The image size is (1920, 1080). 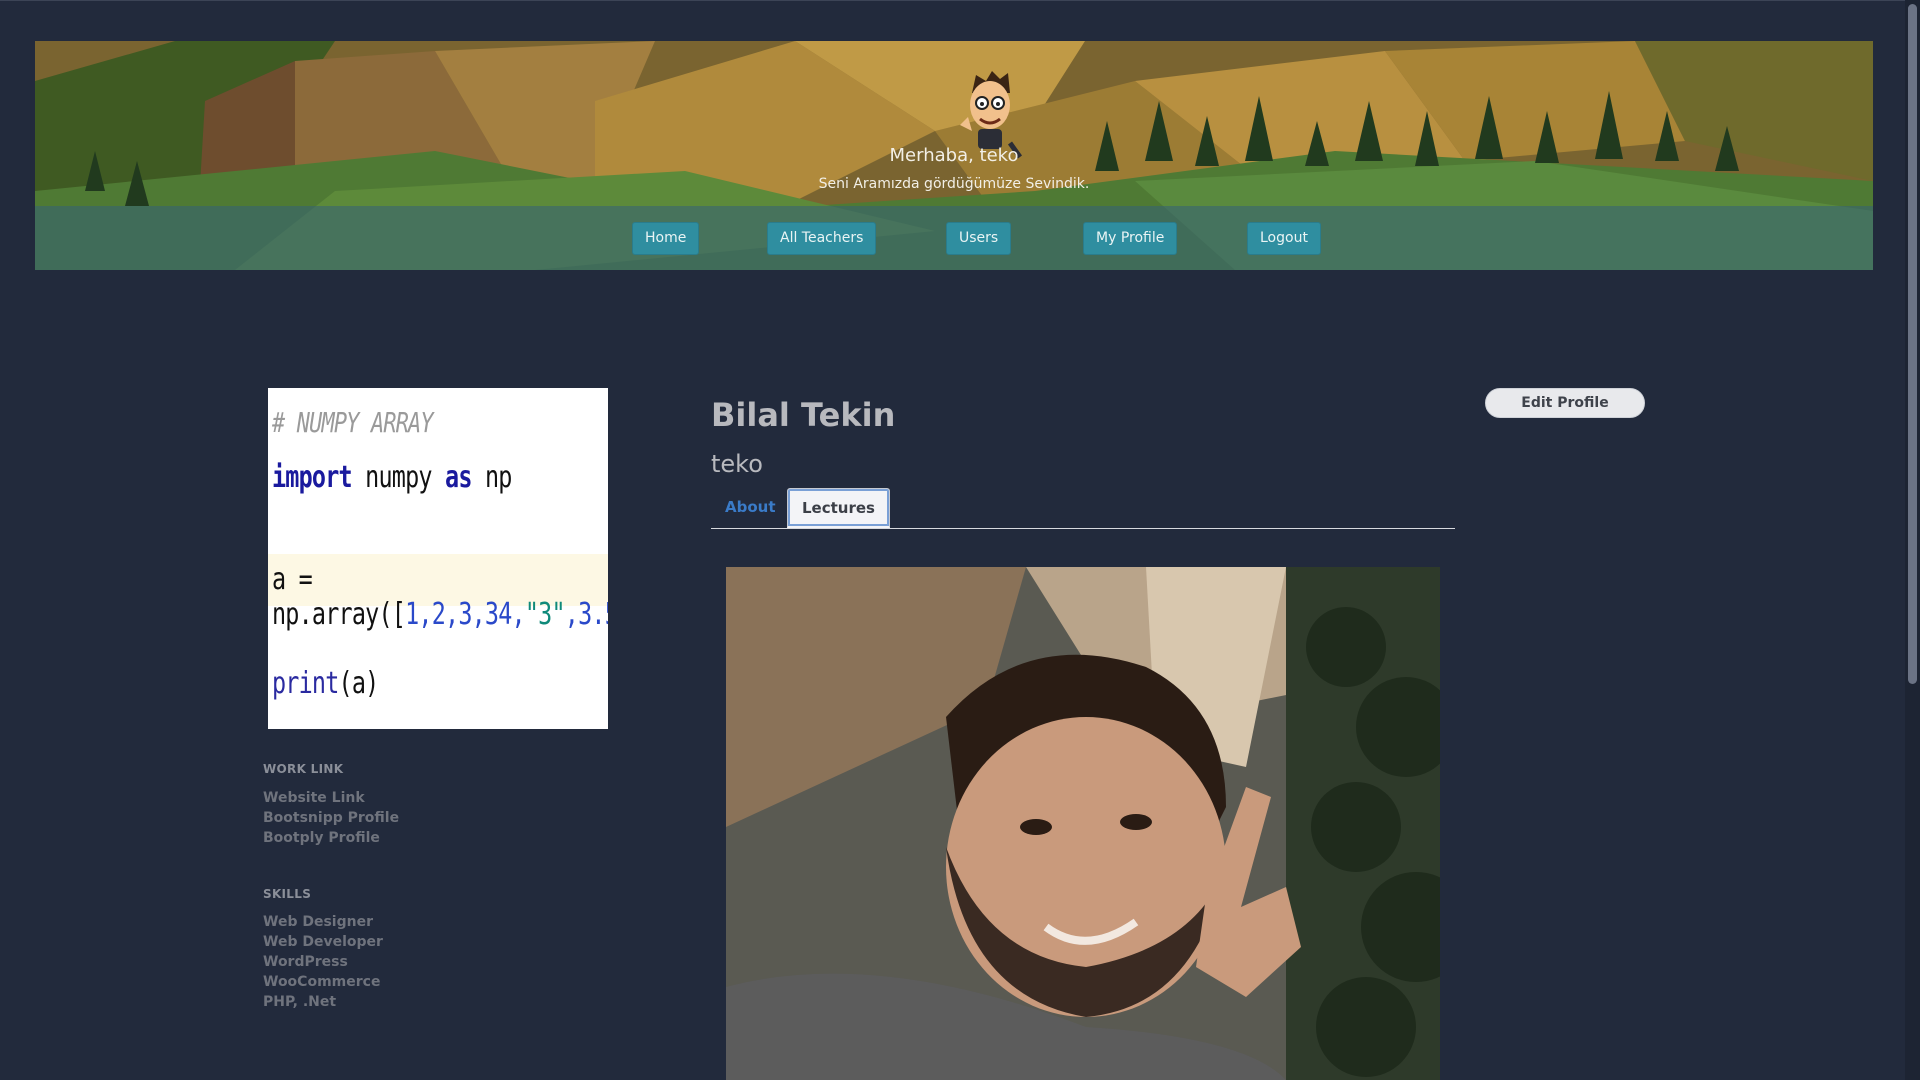 I want to click on page-scrollbar, so click(x=1912, y=540).